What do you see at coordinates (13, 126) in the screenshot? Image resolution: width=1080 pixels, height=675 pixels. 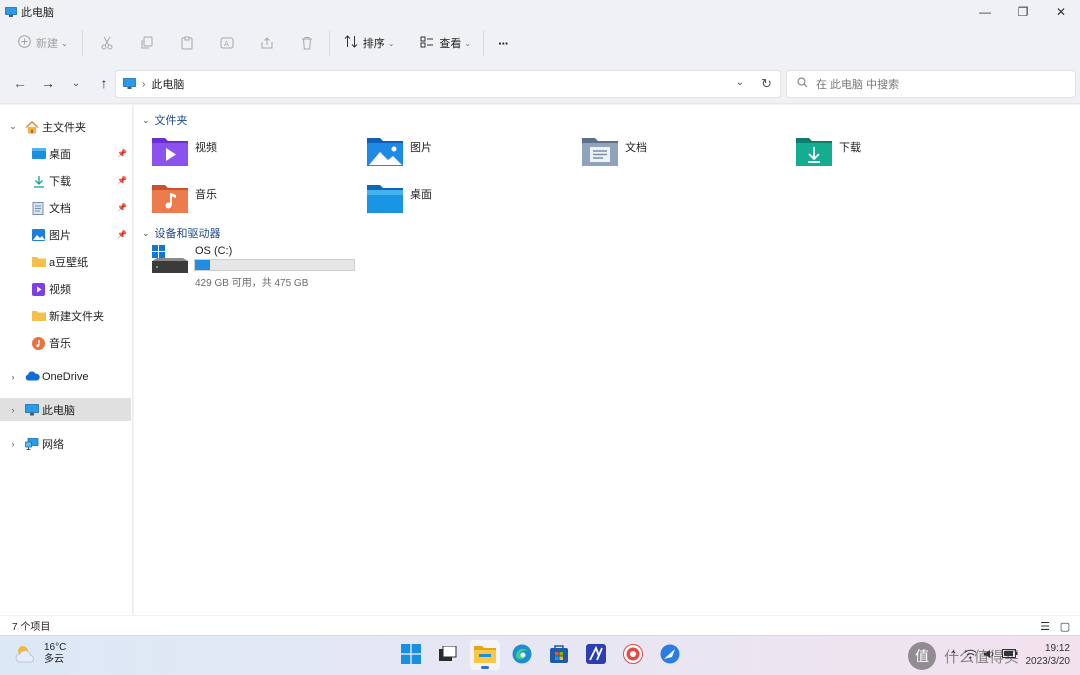 I see `expand-chevron-icon: ⌄` at bounding box center [13, 126].